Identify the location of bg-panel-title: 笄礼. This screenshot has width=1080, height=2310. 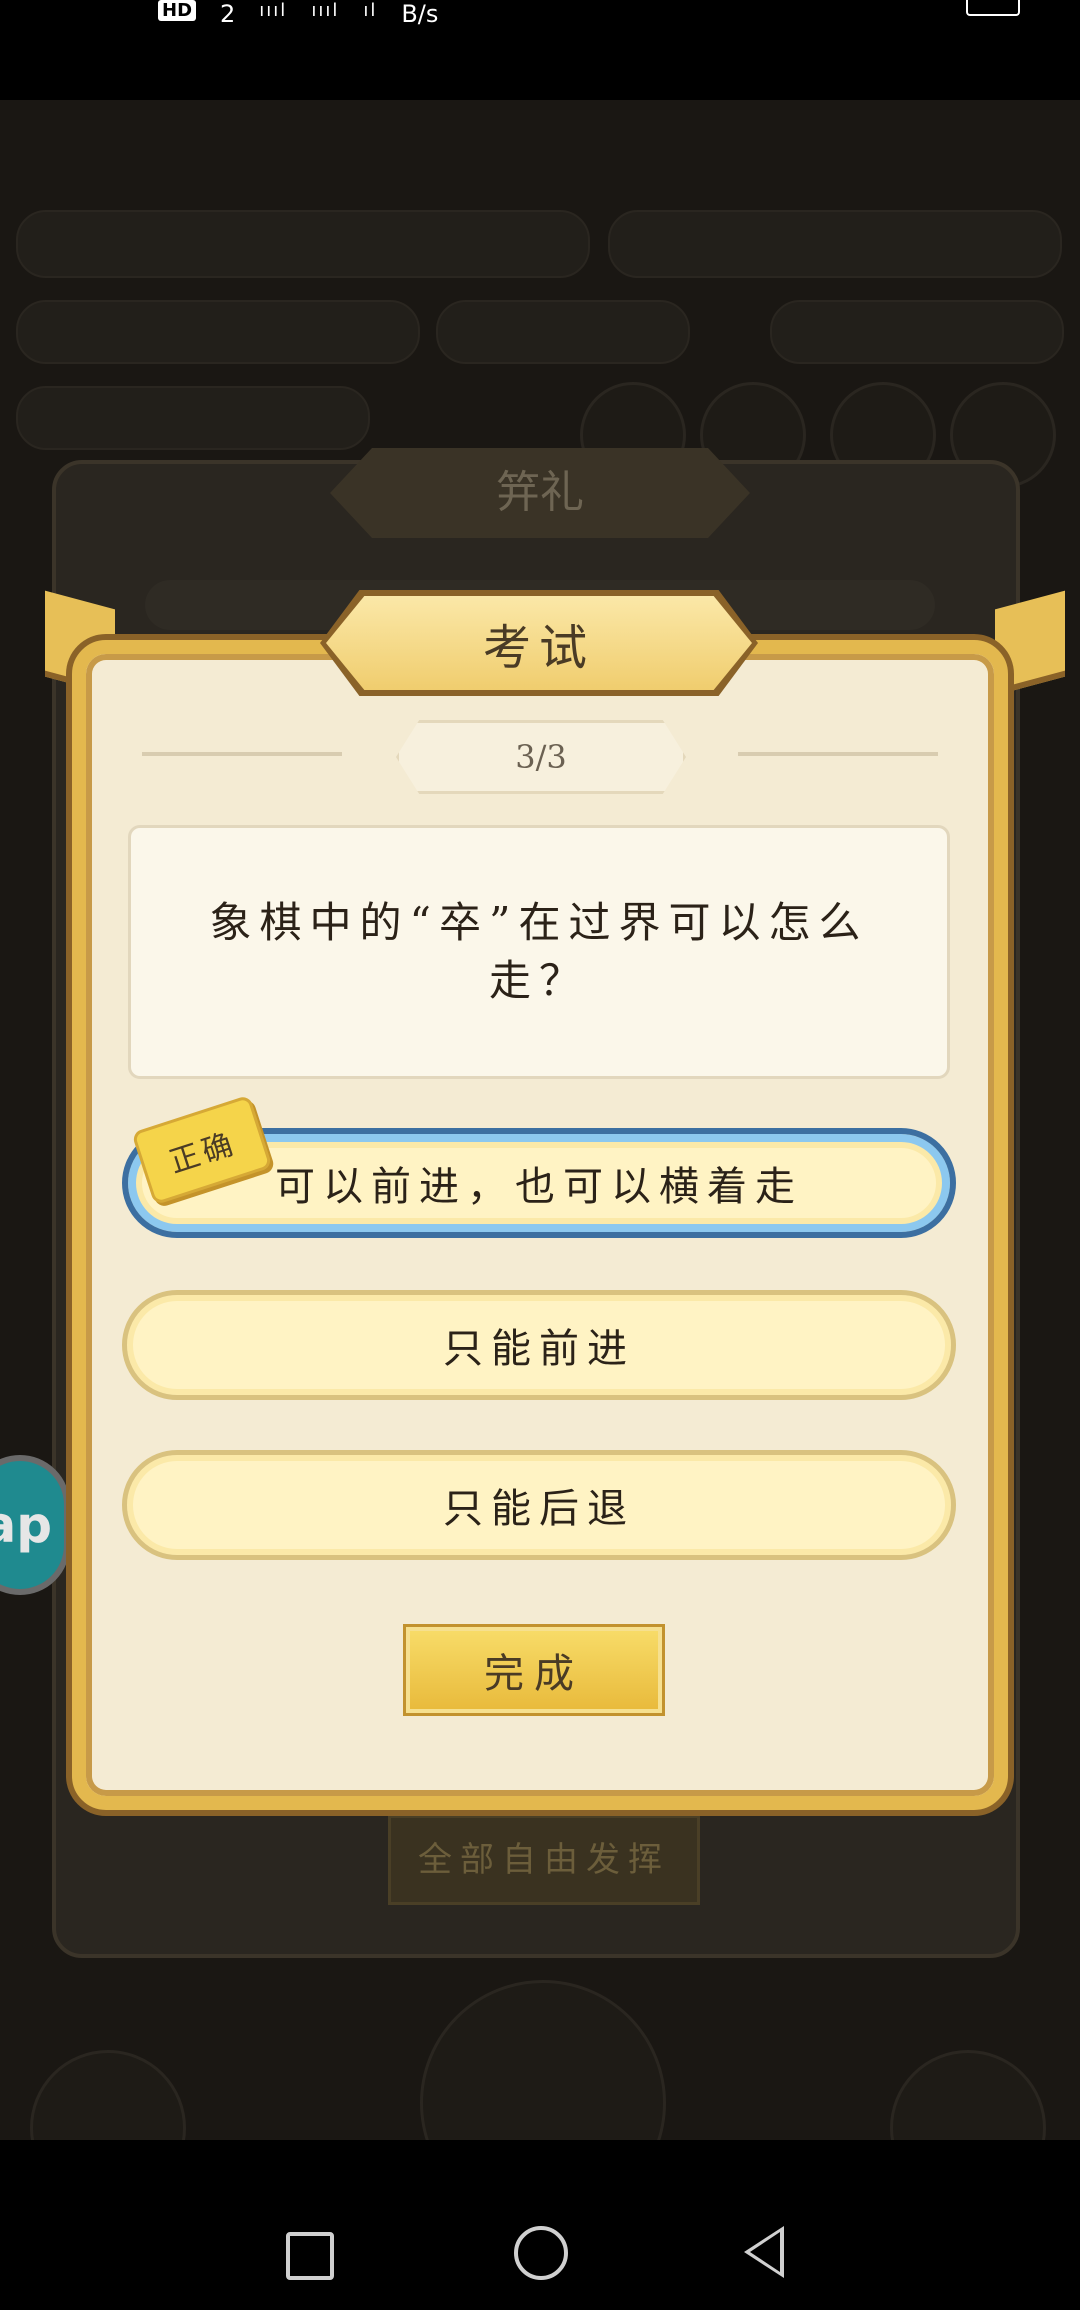
(540, 493).